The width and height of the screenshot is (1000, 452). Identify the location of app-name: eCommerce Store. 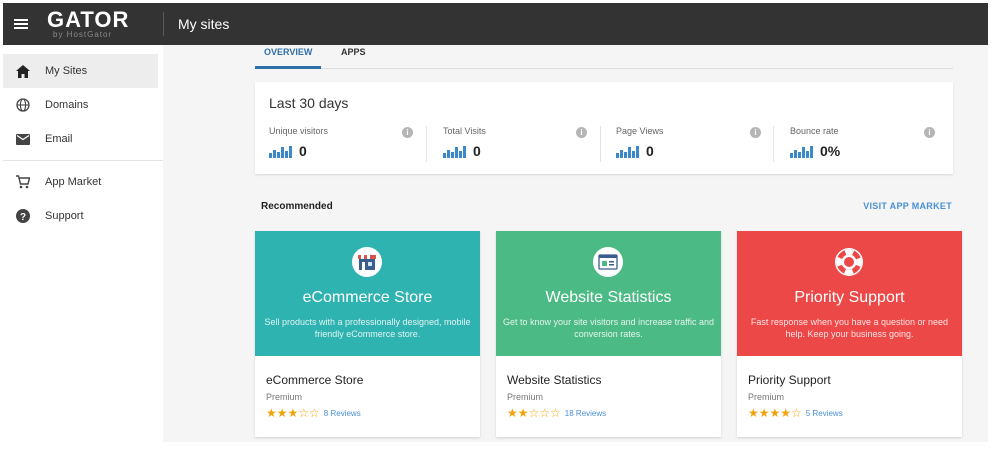
(315, 380).